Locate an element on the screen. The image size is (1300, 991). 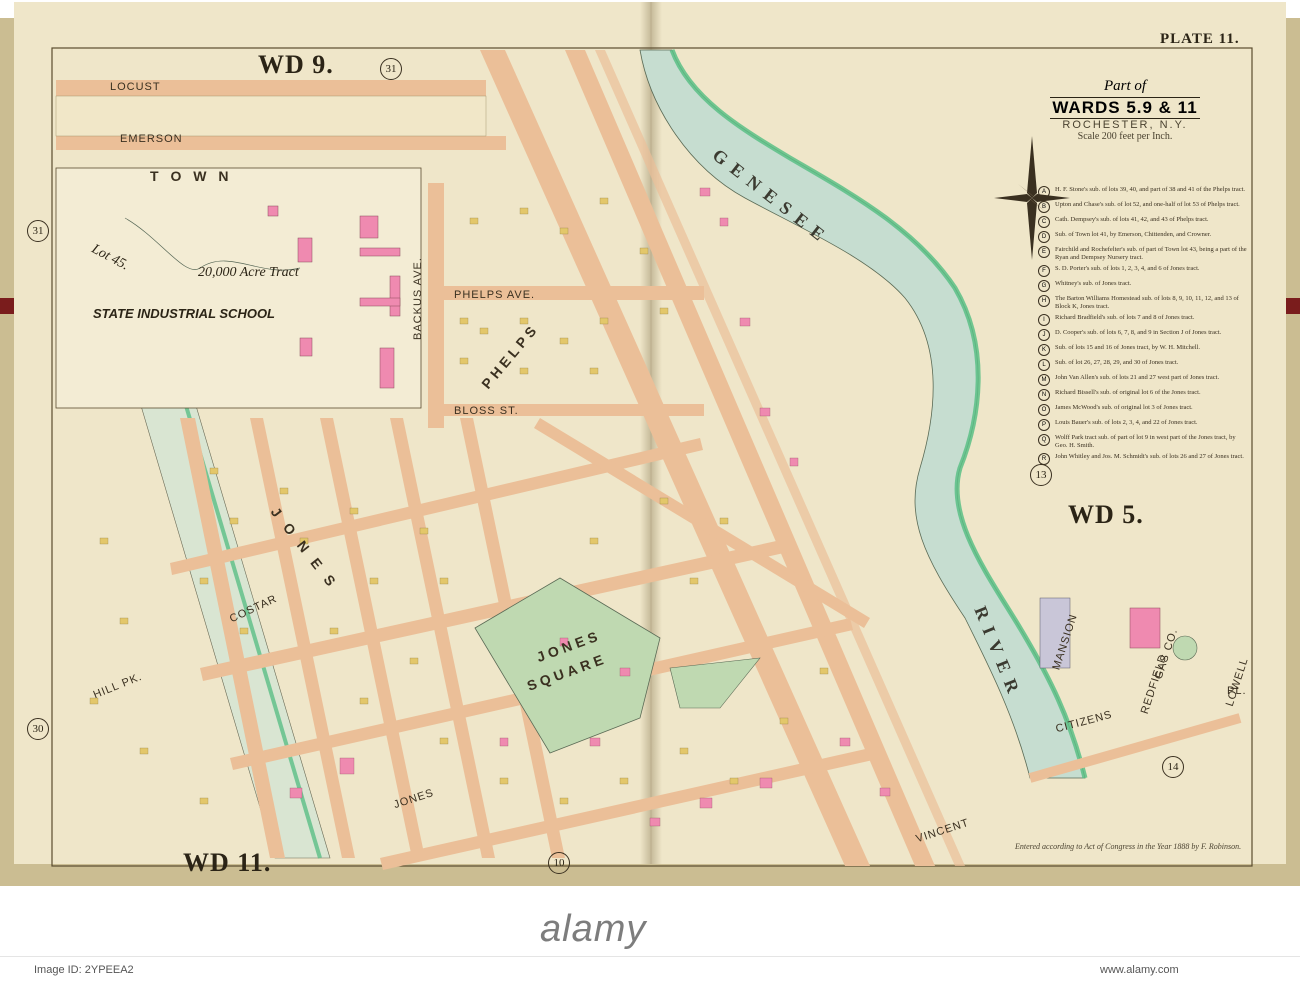
legend-row: G Whitney's sub. of Jones tract. is located at coordinates (1143, 286).